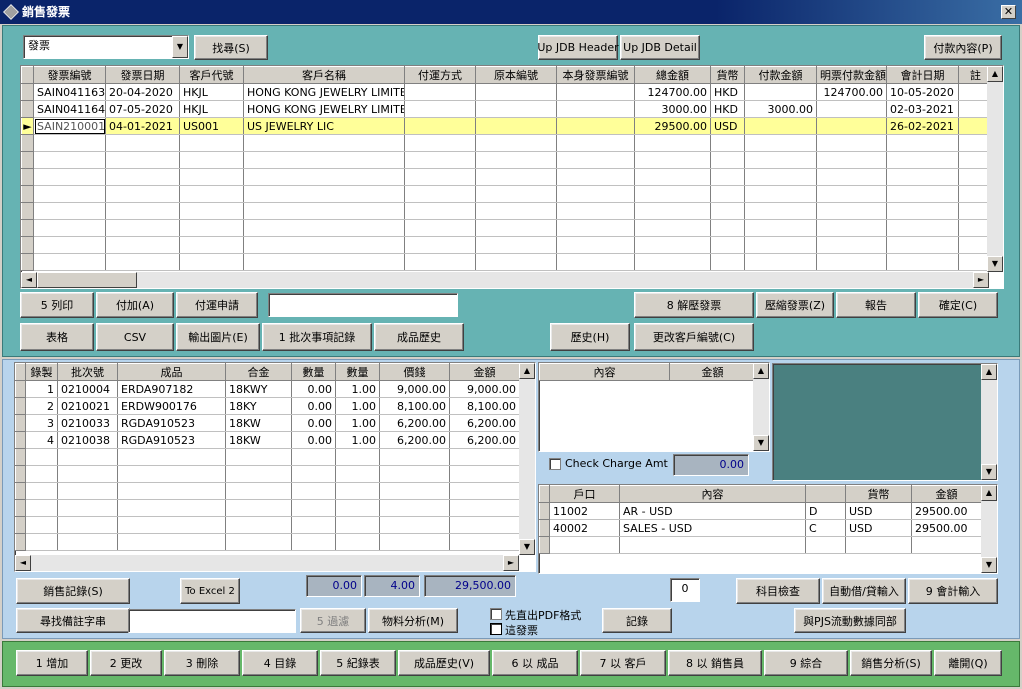  Describe the element at coordinates (672, 126) in the screenshot. I see `table-cell: 29500.00` at that location.